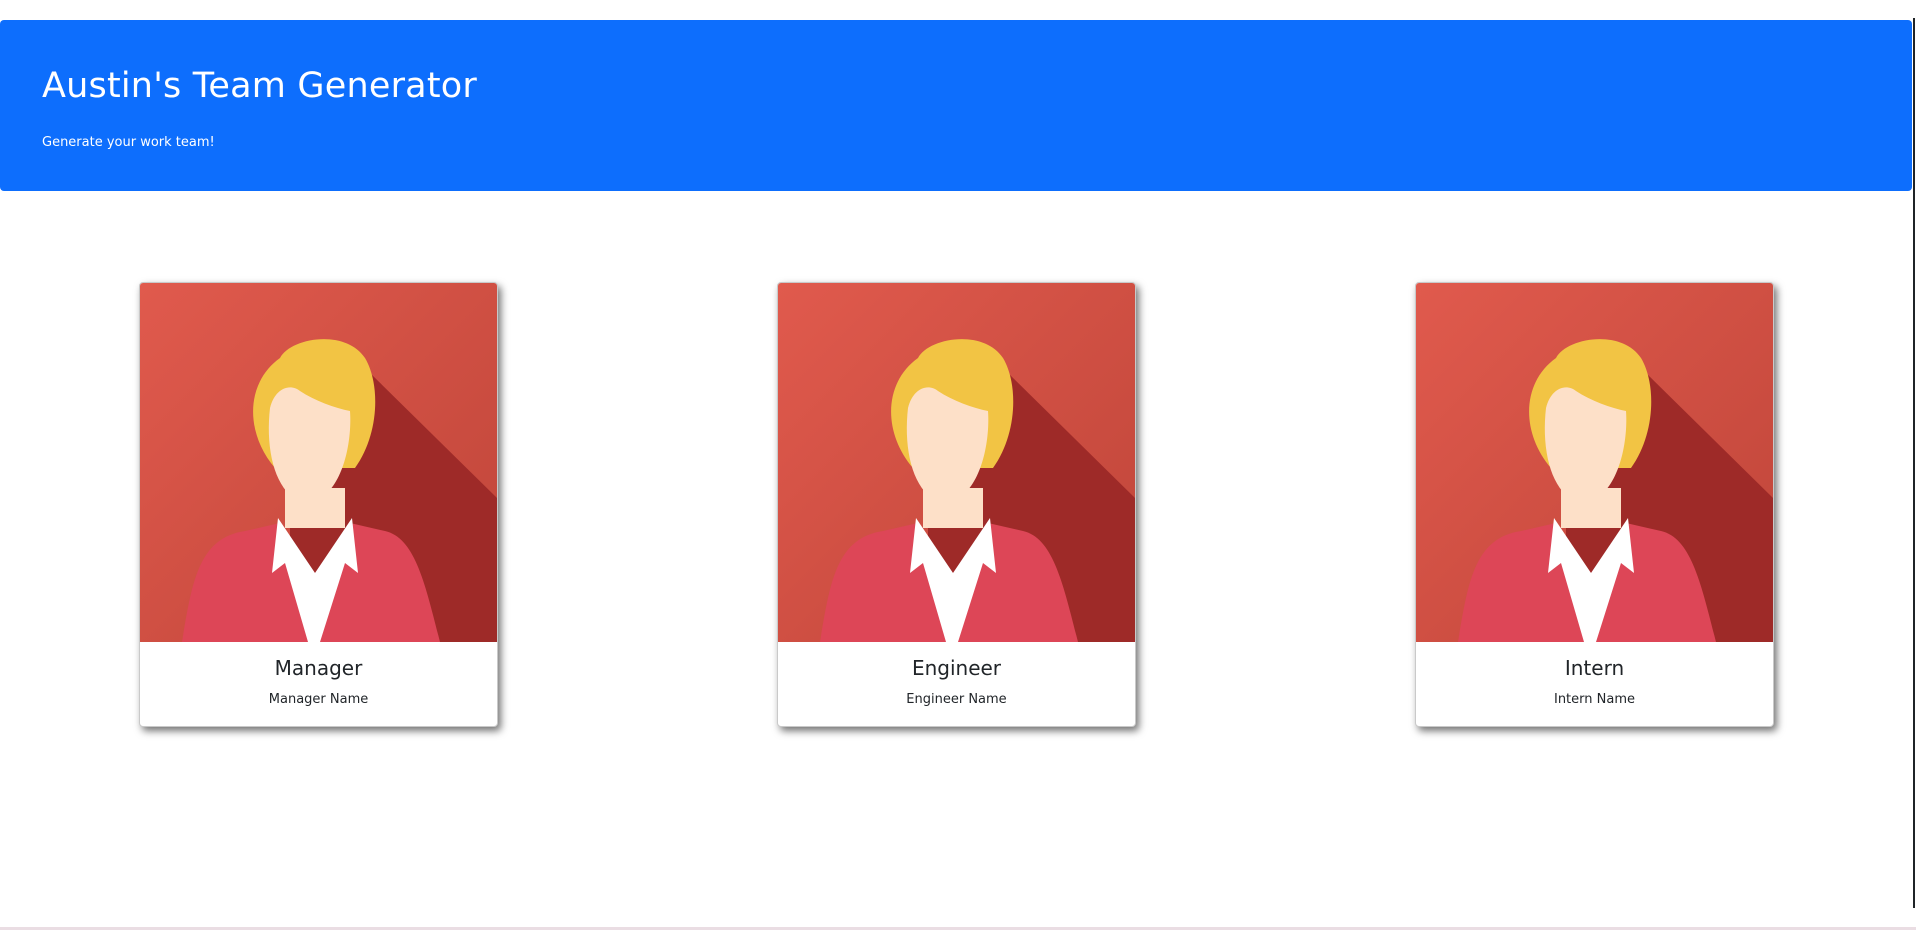 Image resolution: width=1916 pixels, height=930 pixels. I want to click on card-role-title: Manager, so click(318, 668).